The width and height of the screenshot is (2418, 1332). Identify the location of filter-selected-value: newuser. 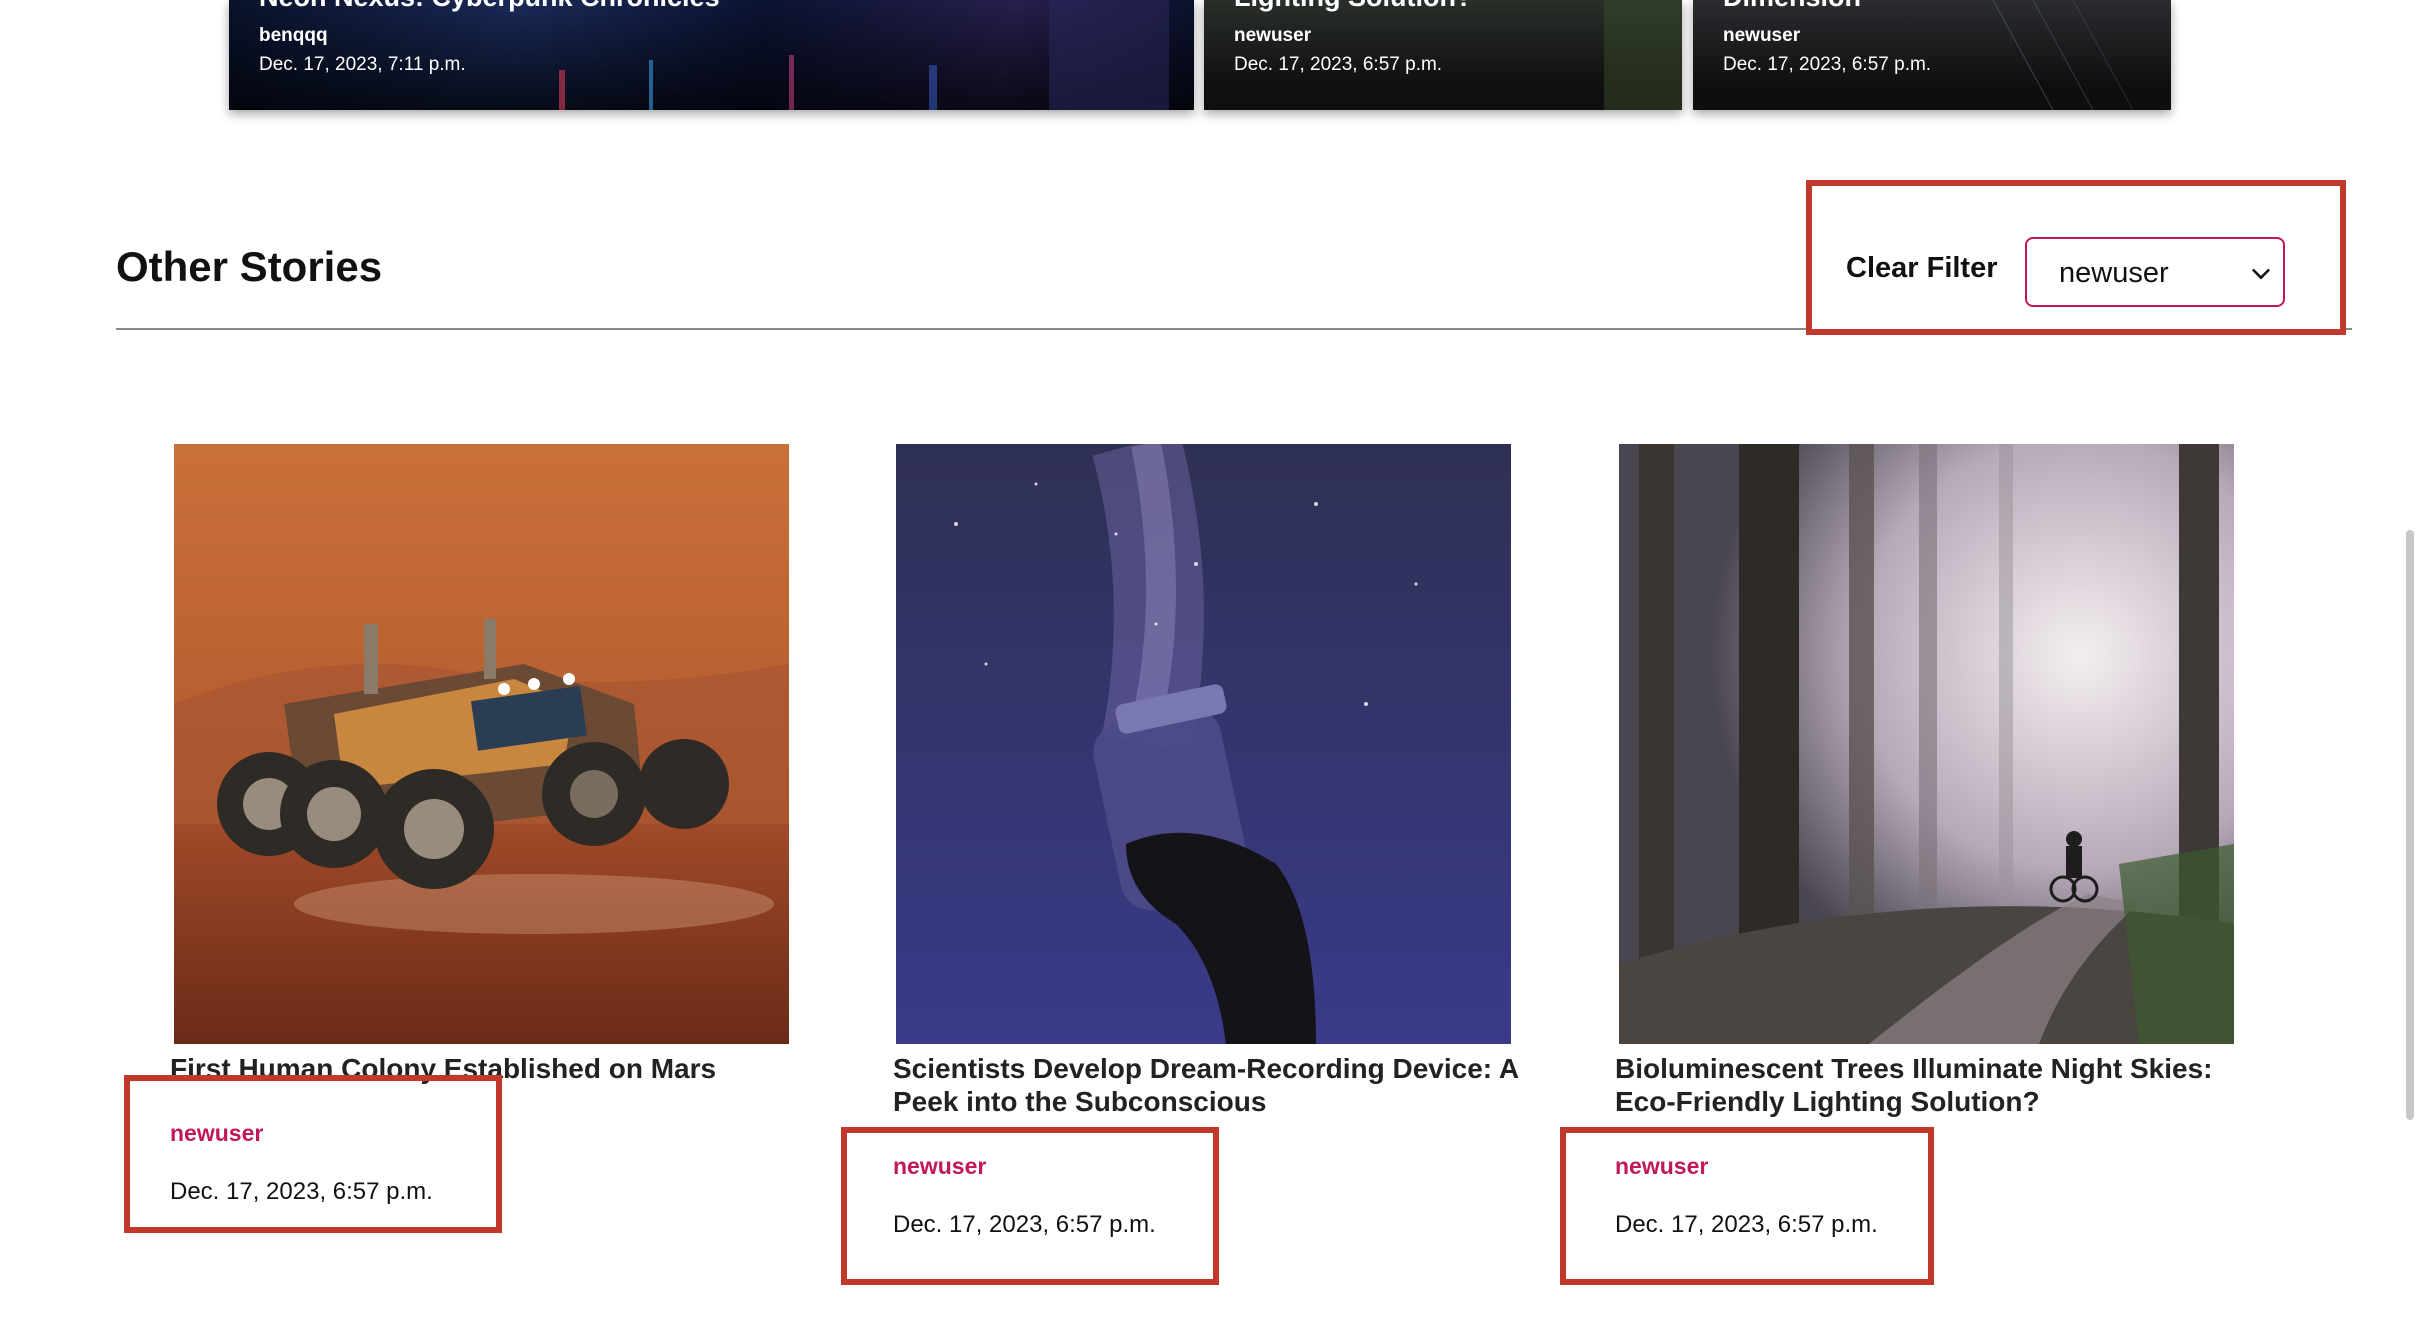
(2114, 273).